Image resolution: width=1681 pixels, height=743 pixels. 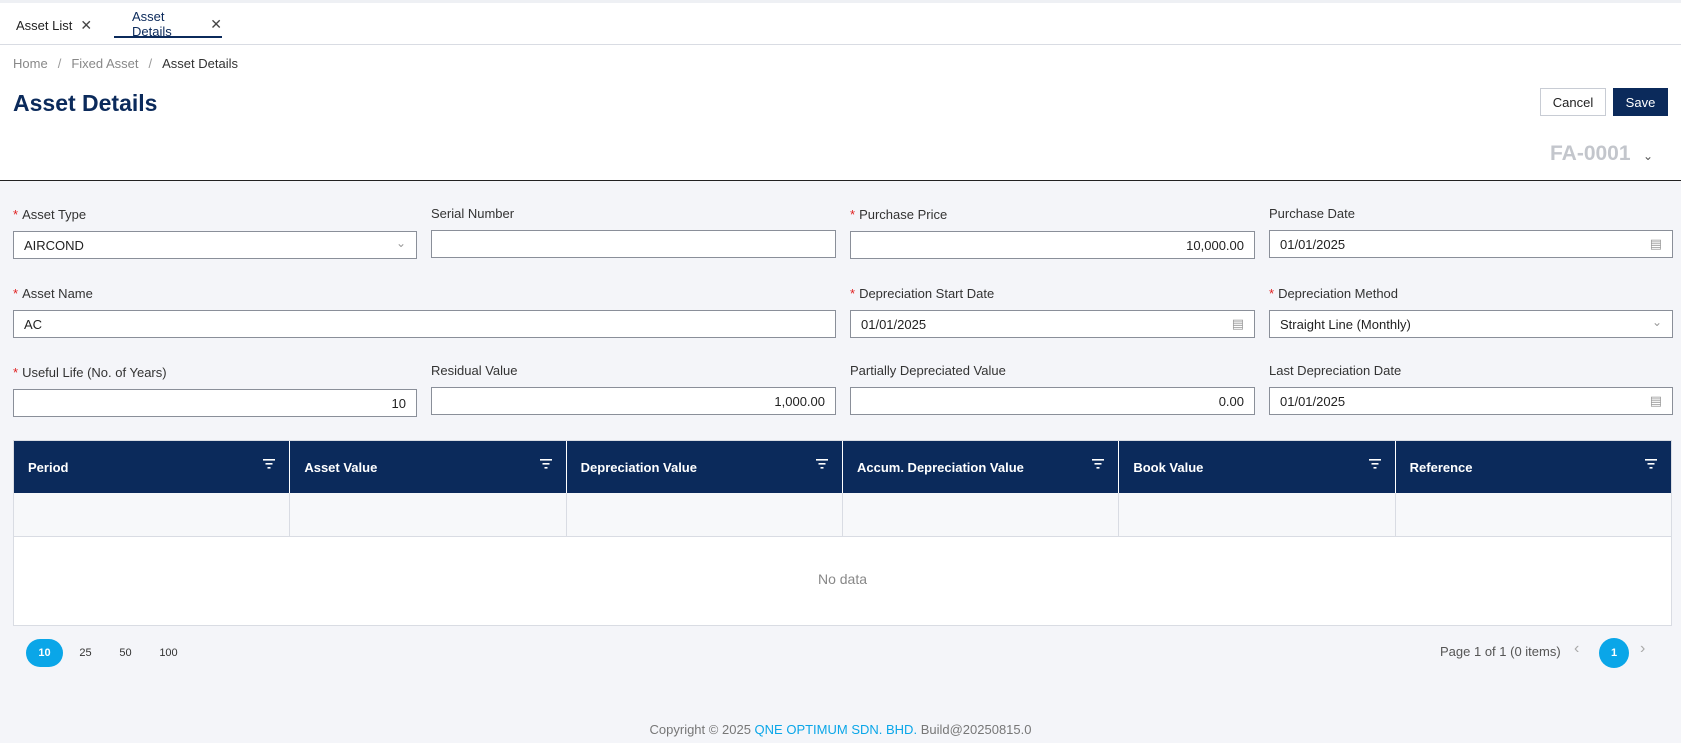 What do you see at coordinates (30, 63) in the screenshot?
I see `breadcrumb-home: Home` at bounding box center [30, 63].